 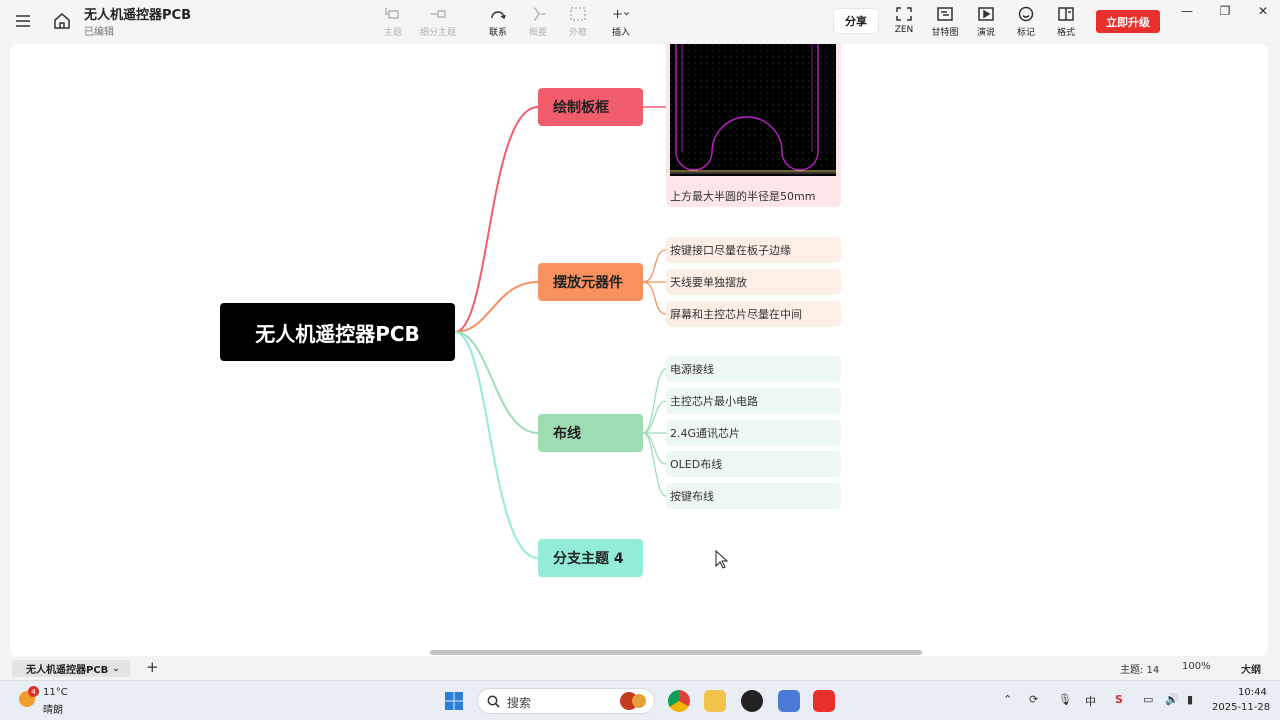 I want to click on leaf-route-2: 主控芯片最小电路, so click(x=753, y=401).